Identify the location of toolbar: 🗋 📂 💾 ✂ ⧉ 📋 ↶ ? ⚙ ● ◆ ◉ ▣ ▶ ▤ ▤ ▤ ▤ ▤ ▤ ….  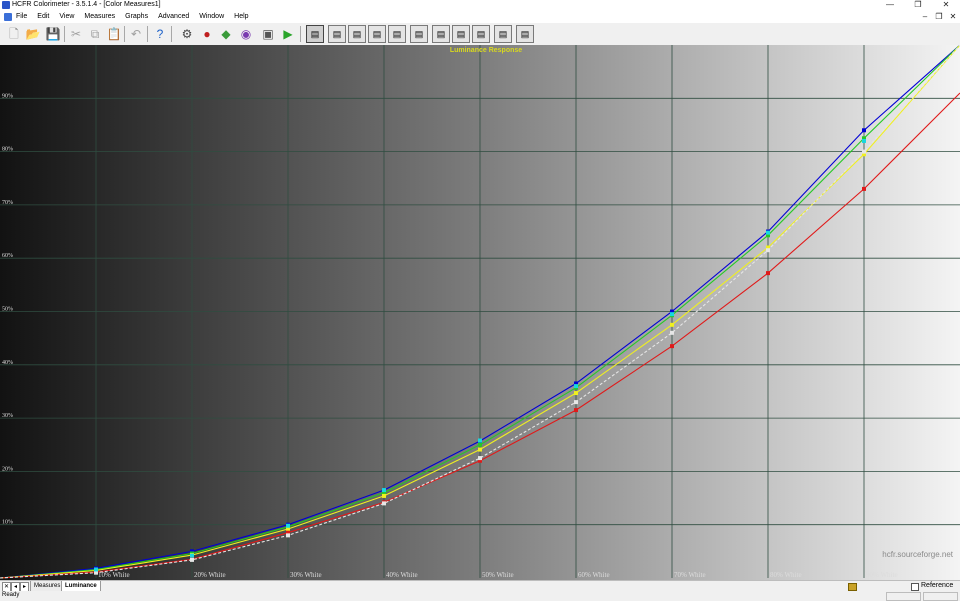
(480, 34).